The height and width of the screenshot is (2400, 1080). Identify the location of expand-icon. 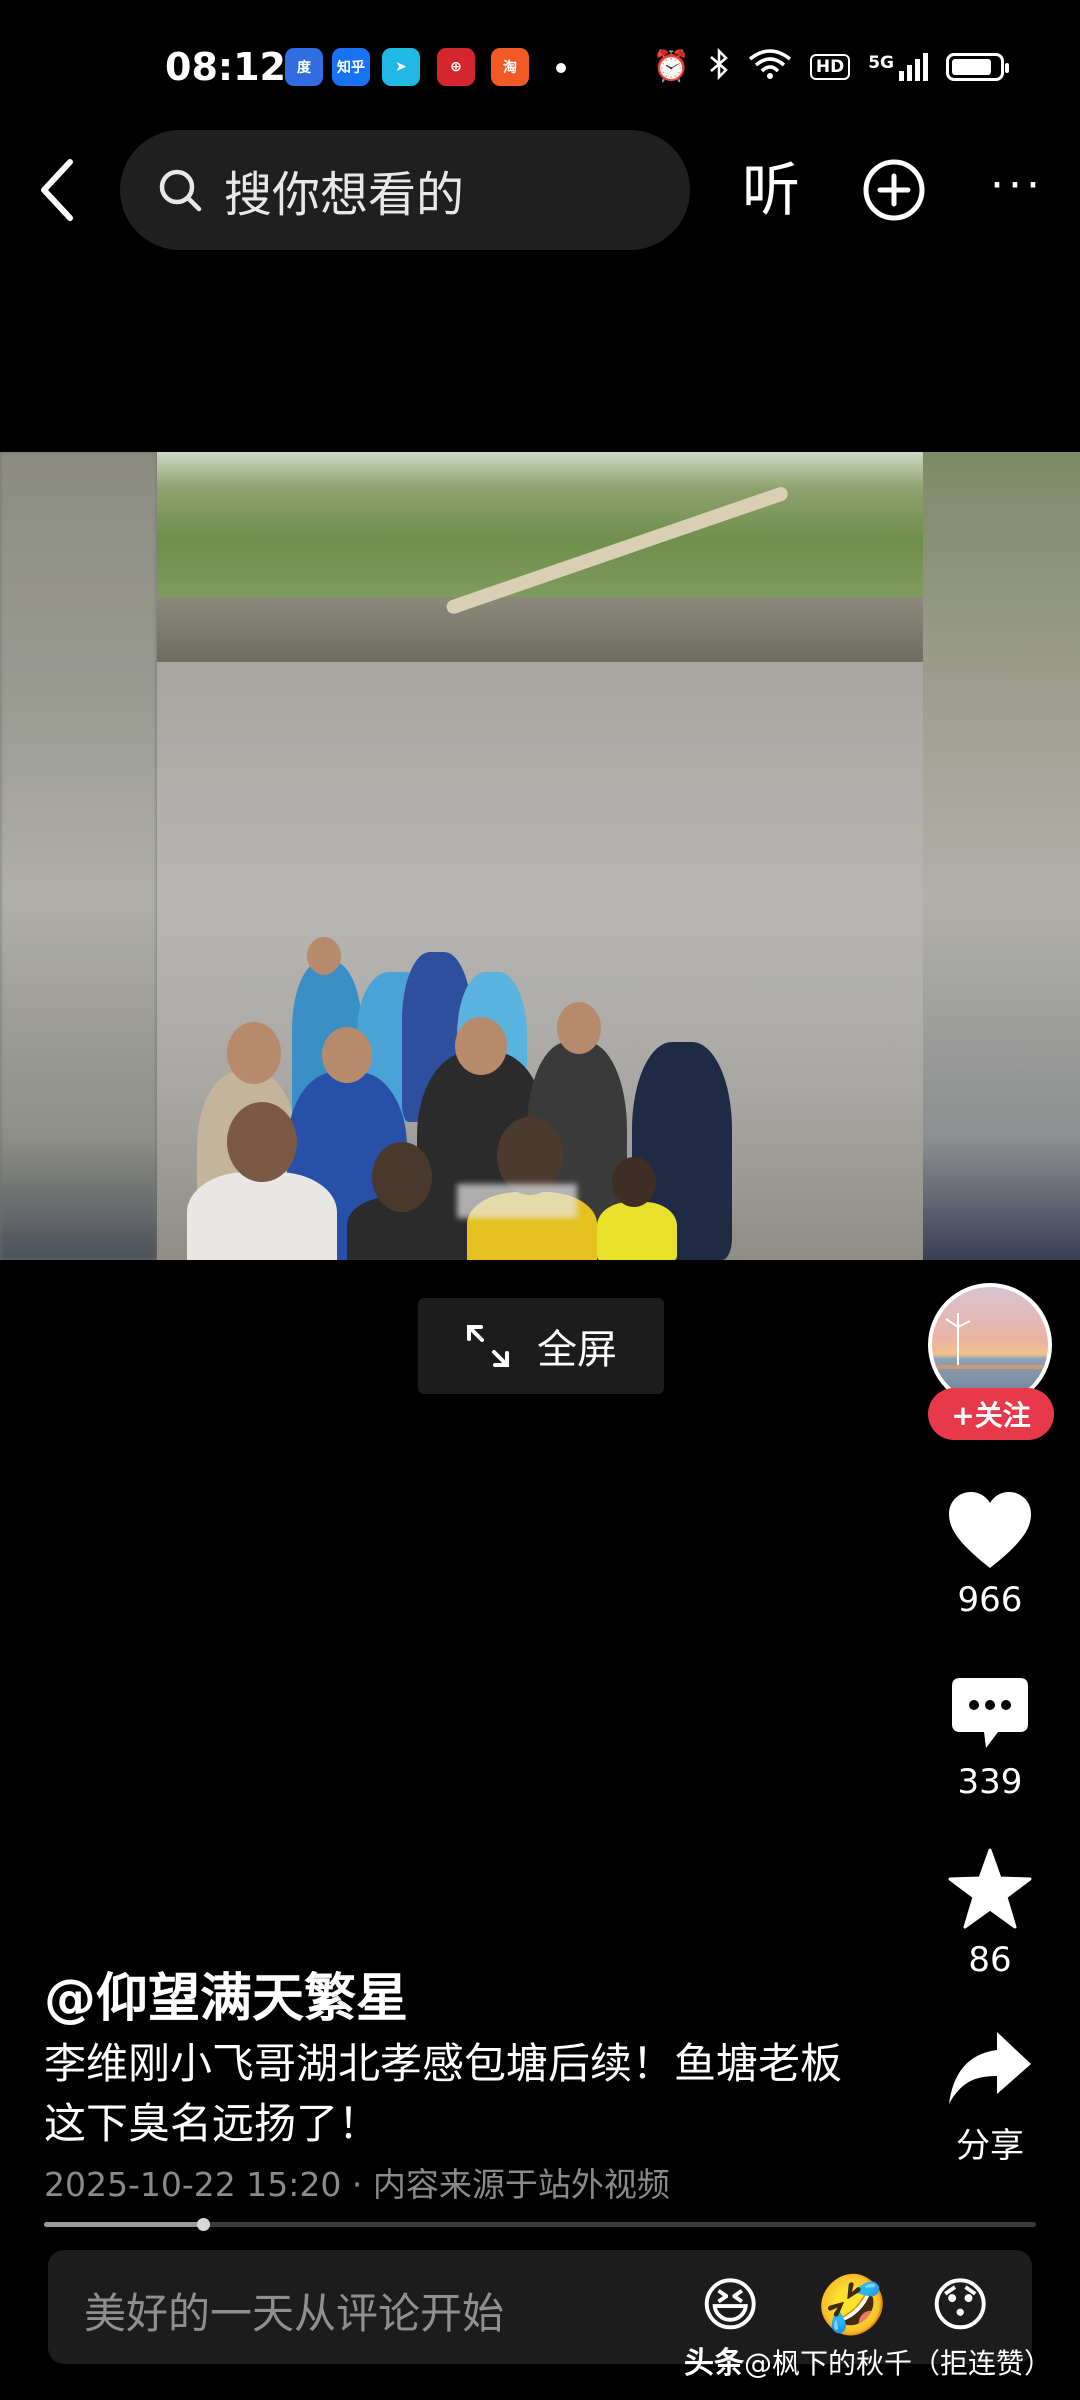
(488, 1346).